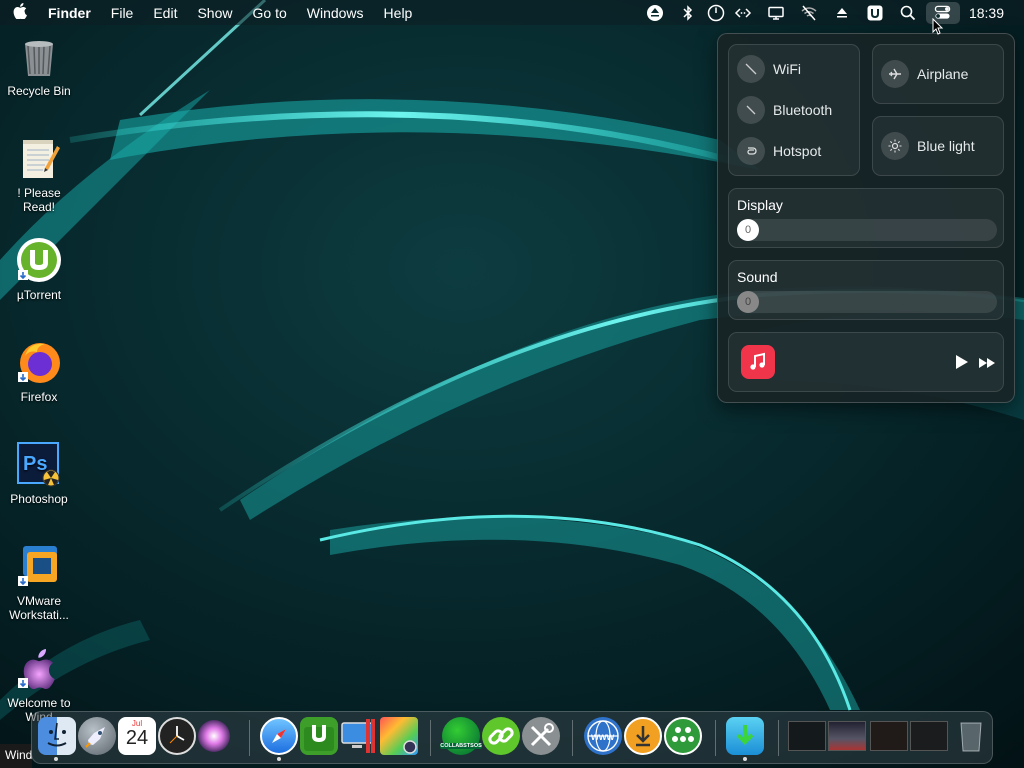 This screenshot has width=1024, height=768. What do you see at coordinates (809, 12) in the screenshot?
I see `wifi-off-icon` at bounding box center [809, 12].